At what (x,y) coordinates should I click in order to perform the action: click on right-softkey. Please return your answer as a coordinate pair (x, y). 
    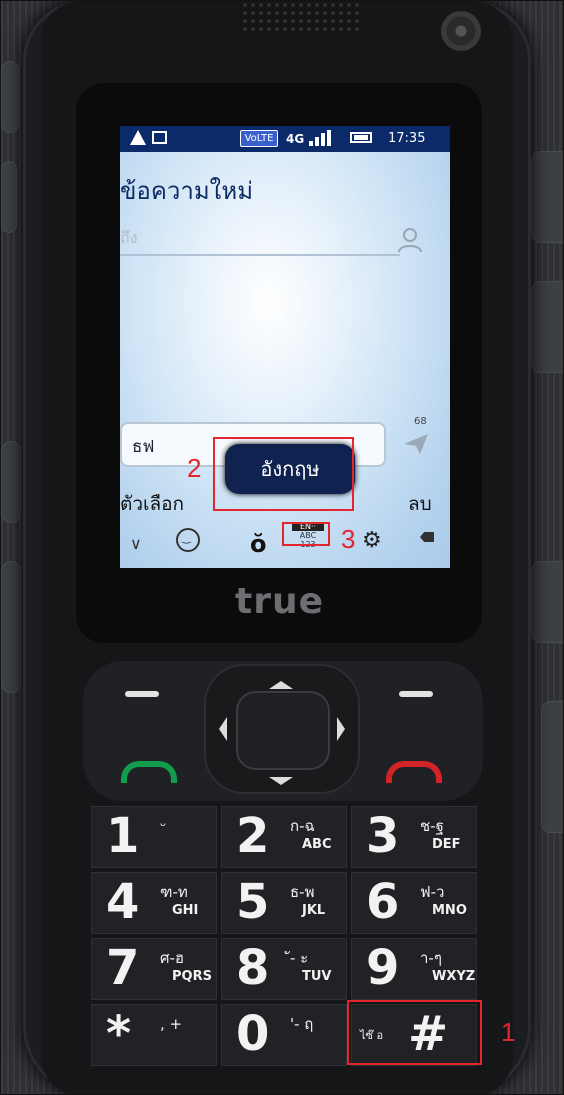
    Looking at the image, I should click on (416, 694).